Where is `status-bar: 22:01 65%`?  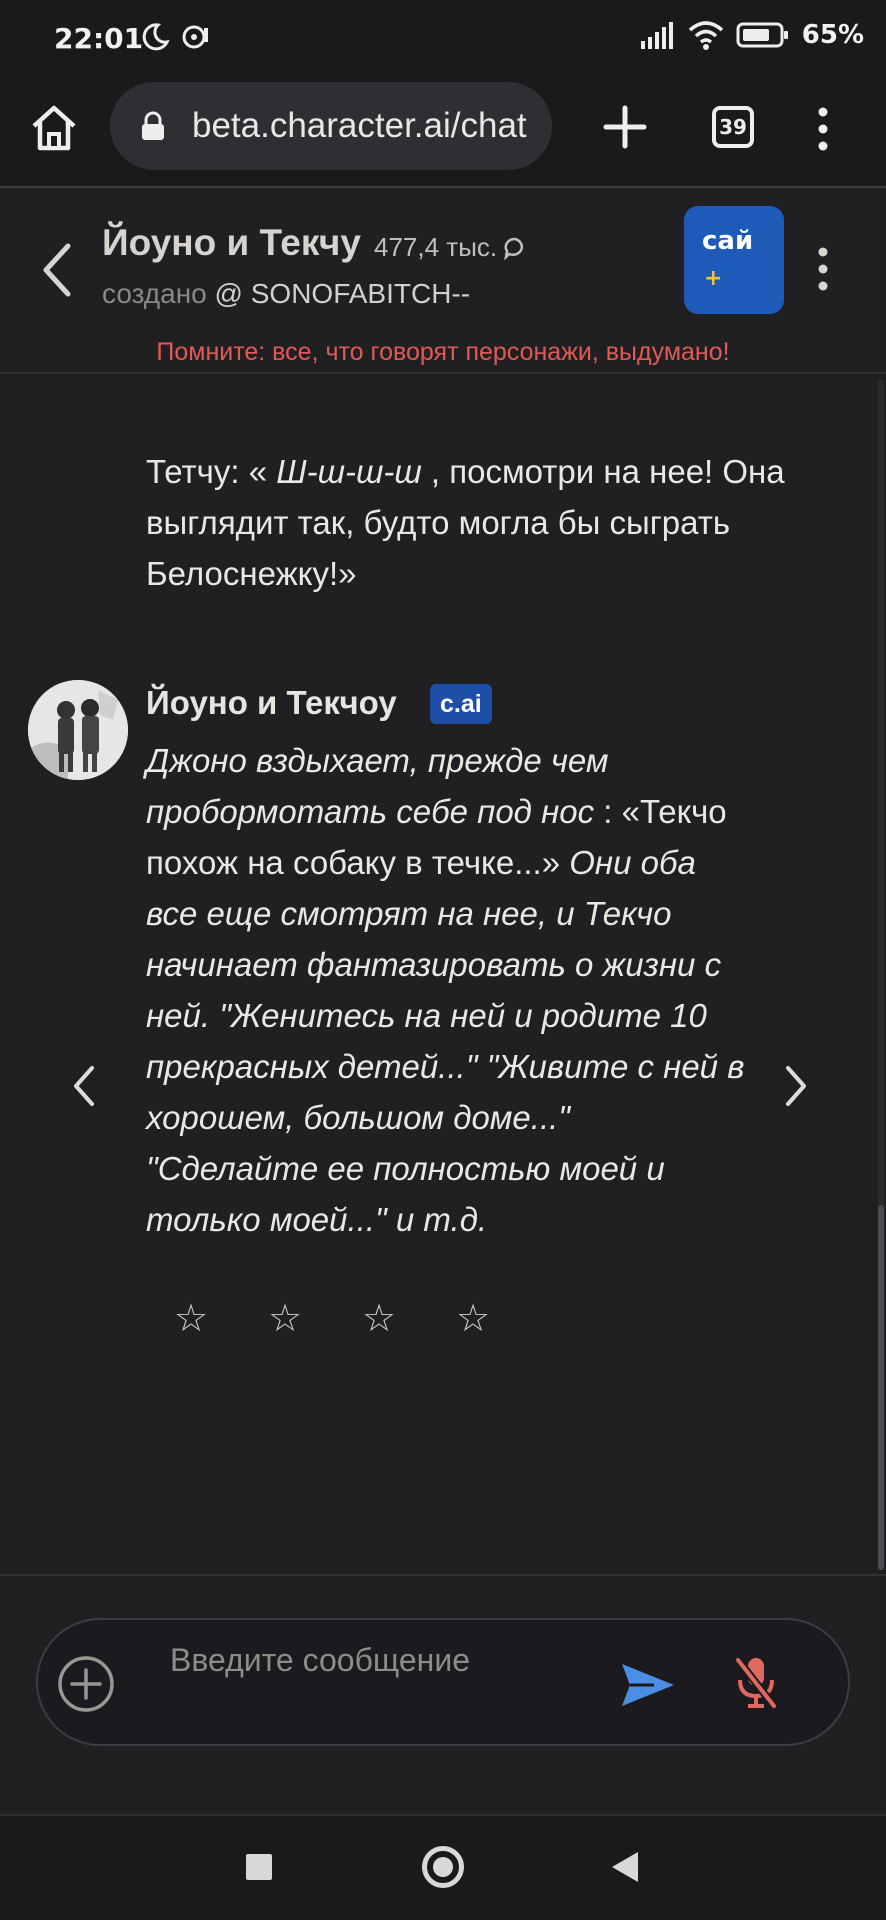 status-bar: 22:01 65% is located at coordinates (443, 40).